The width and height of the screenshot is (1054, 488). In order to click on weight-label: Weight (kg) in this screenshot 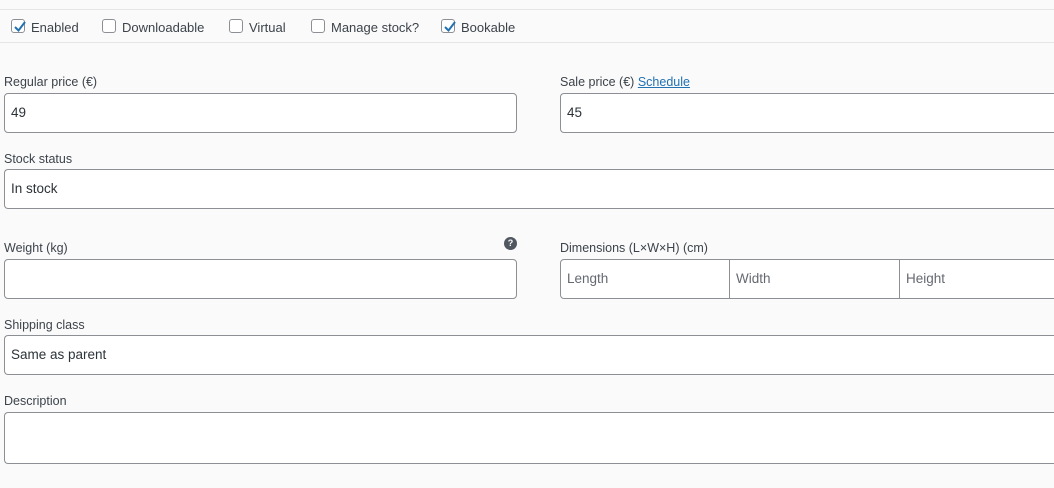, I will do `click(36, 248)`.